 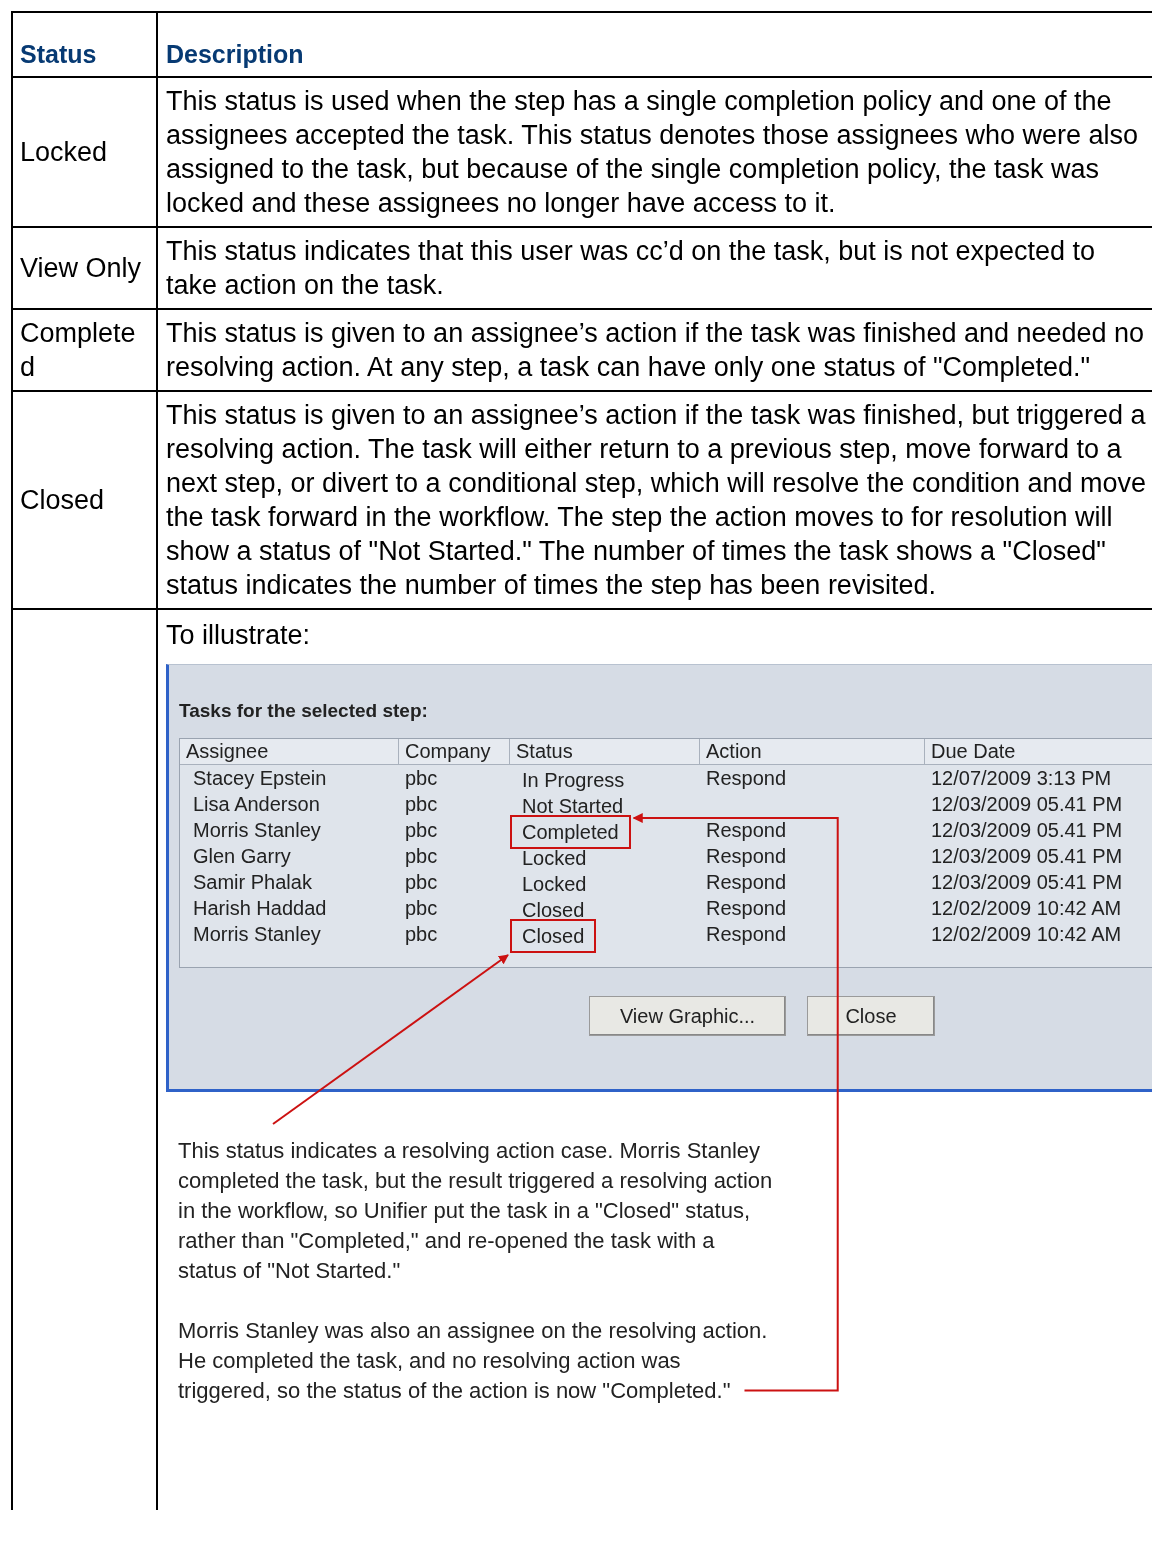 I want to click on column-header: Action, so click(x=812, y=752).